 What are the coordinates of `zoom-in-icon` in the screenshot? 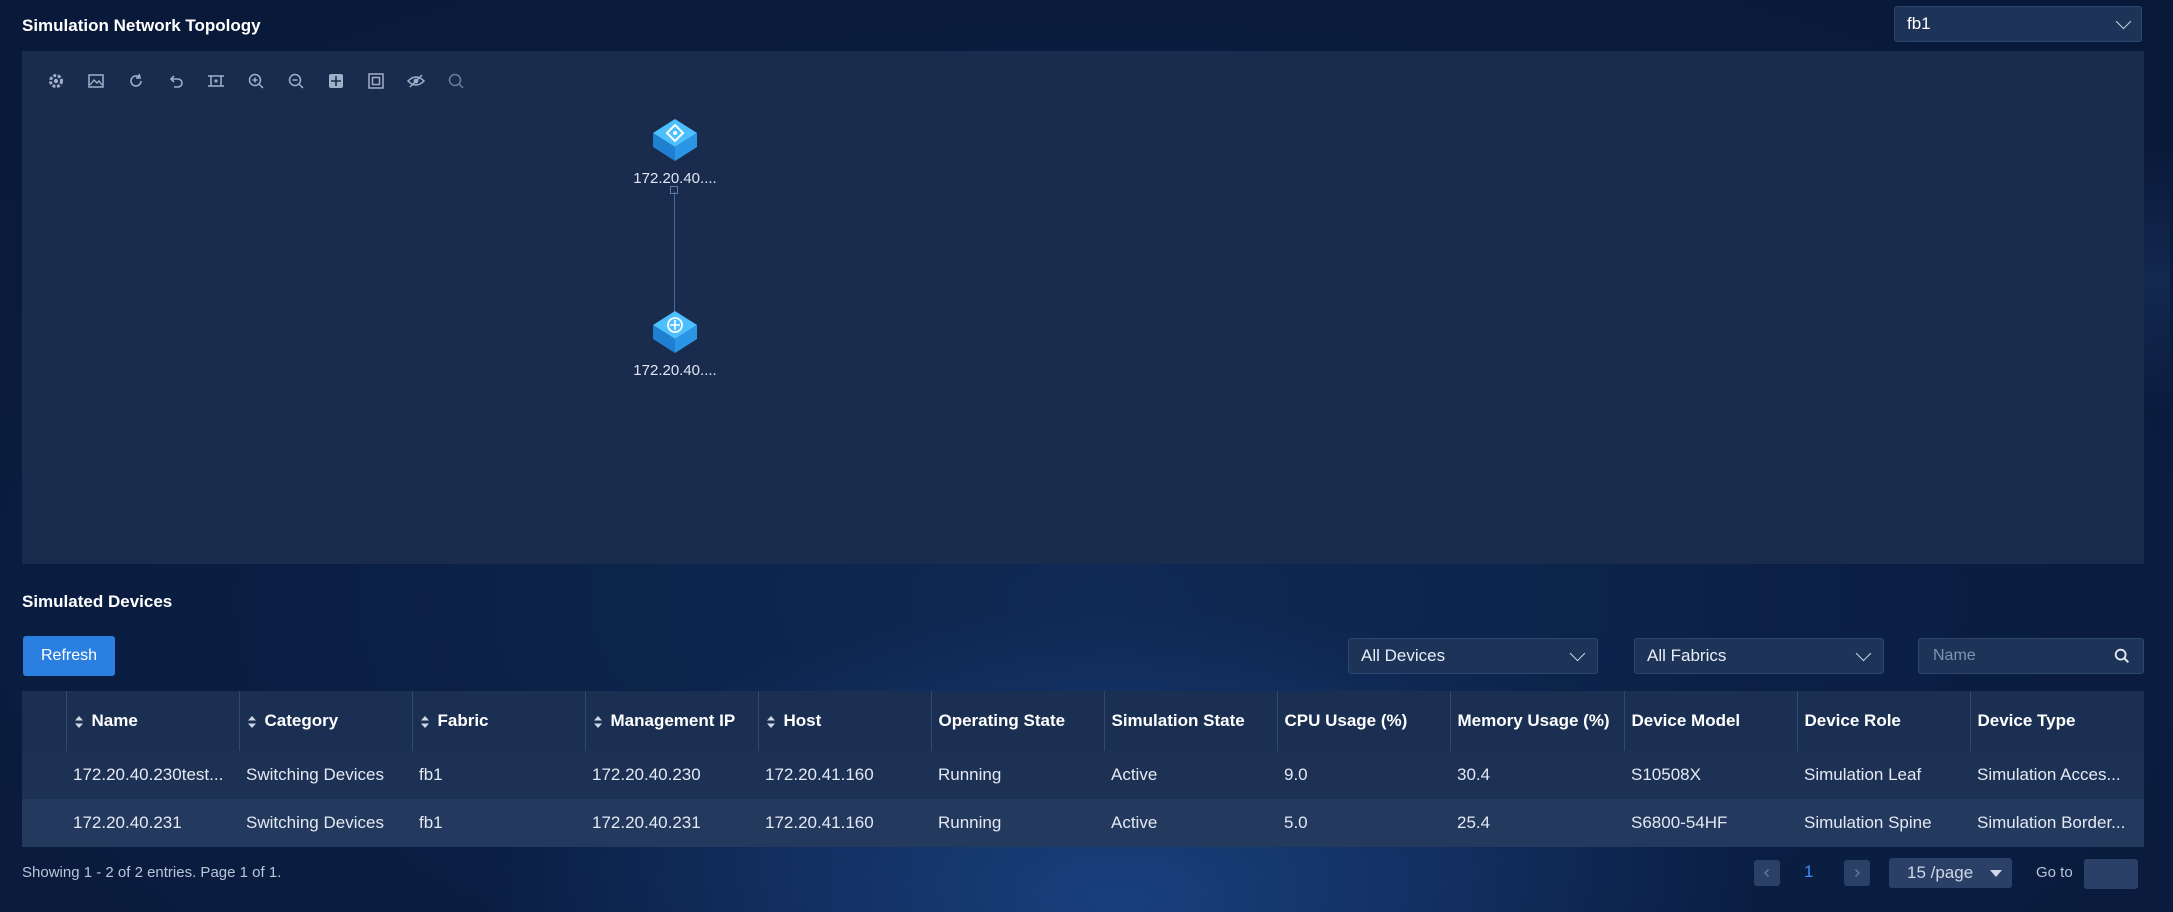 It's located at (256, 81).